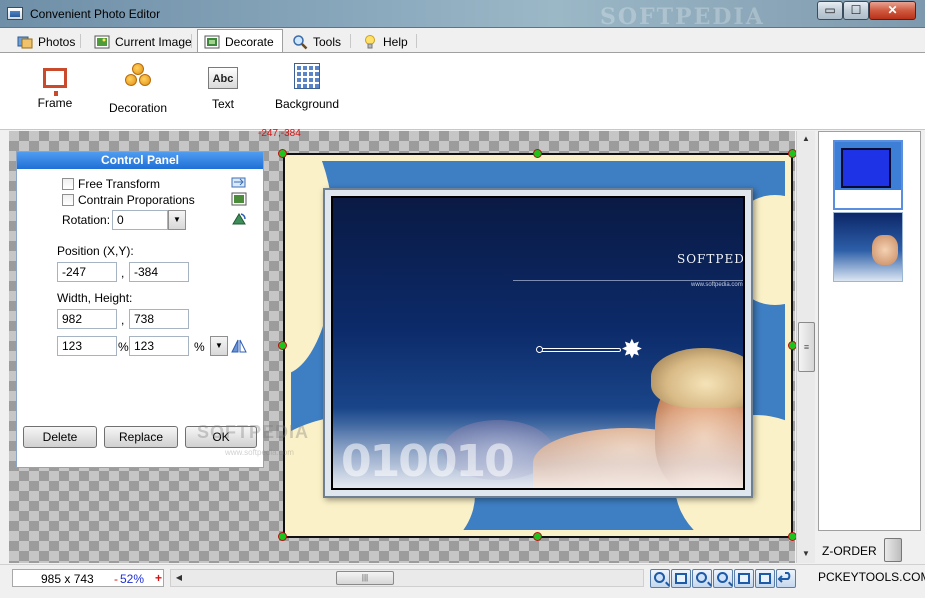 The height and width of the screenshot is (598, 925). Describe the element at coordinates (871, 577) in the screenshot. I see `brand-text: PCKEYTOOLS.COM` at that location.